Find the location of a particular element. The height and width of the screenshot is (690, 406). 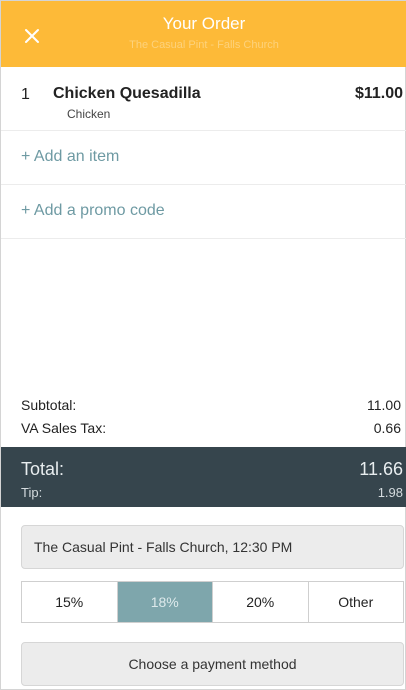

tip-label: Tip: is located at coordinates (32, 492).